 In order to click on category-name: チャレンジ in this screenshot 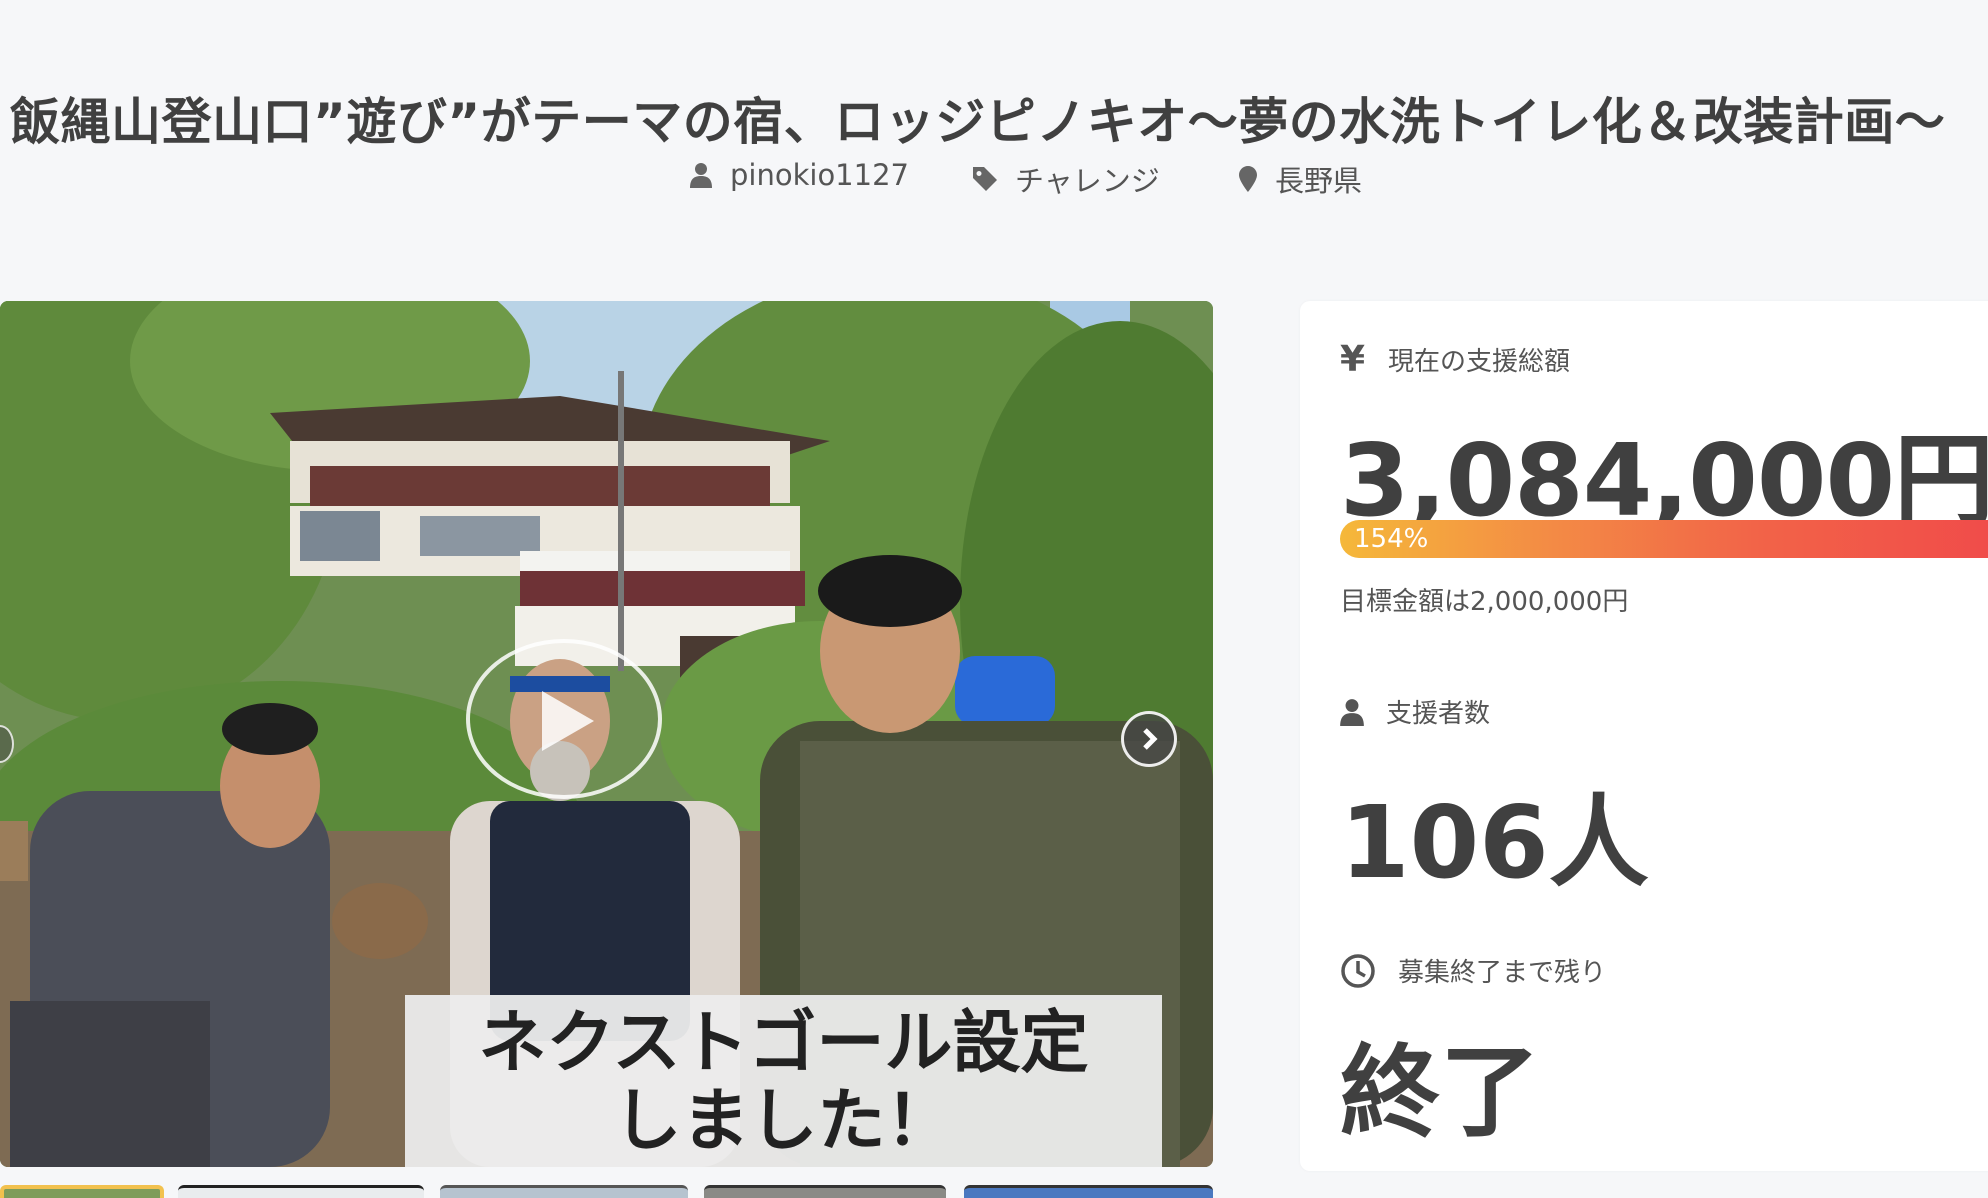, I will do `click(1087, 181)`.